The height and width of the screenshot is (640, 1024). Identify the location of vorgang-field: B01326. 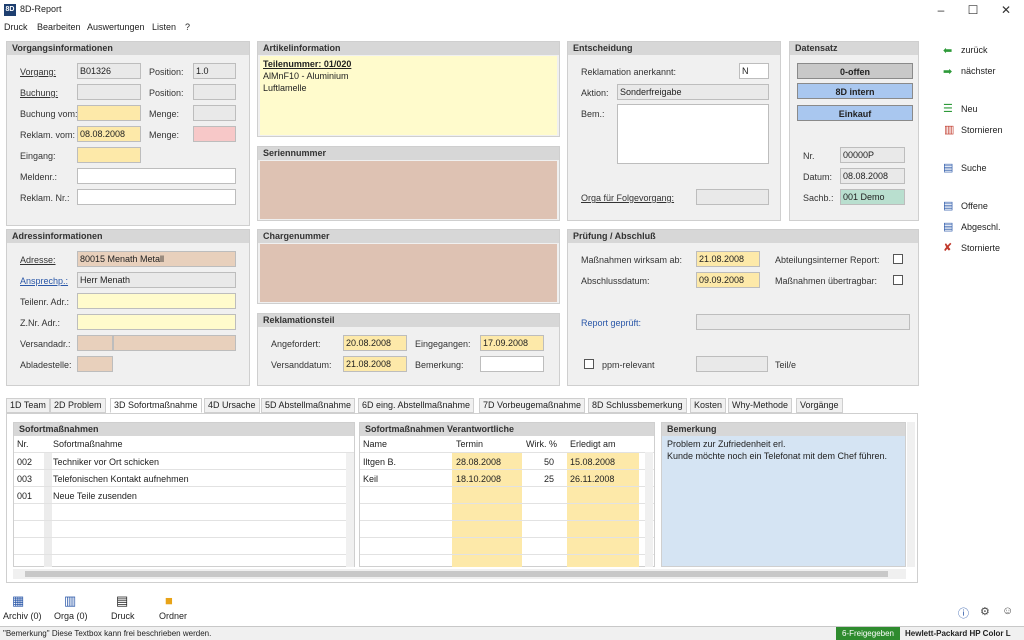
(109, 71).